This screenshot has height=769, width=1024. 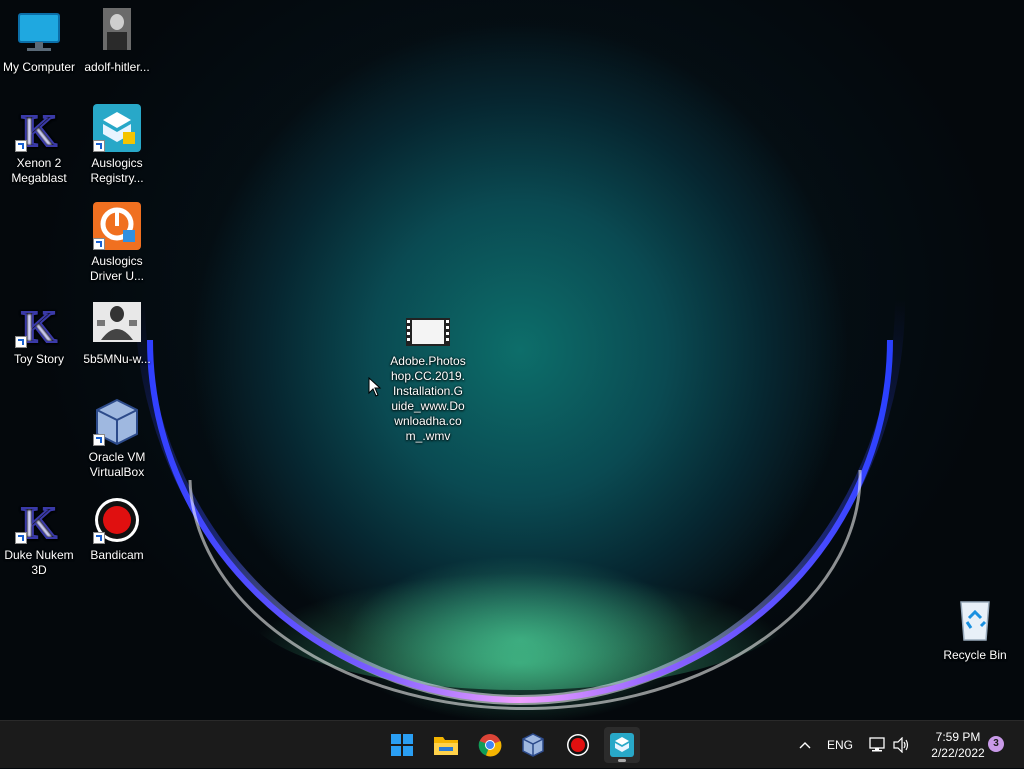 What do you see at coordinates (428, 333) in the screenshot?
I see `video-file-icon` at bounding box center [428, 333].